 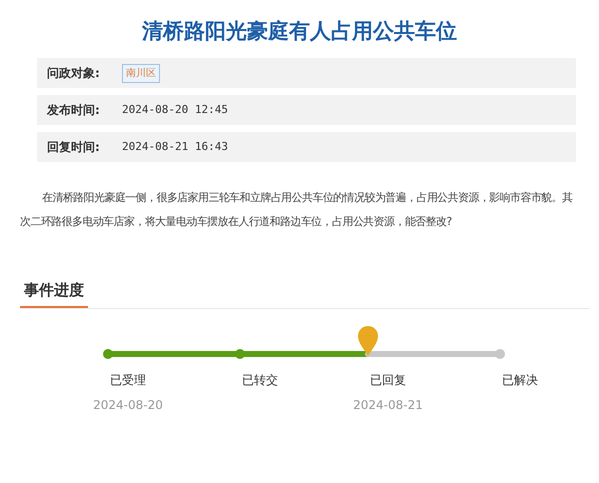 I want to click on page-title: 清桥路阳光豪庭有人占用公共车位, so click(x=299, y=31).